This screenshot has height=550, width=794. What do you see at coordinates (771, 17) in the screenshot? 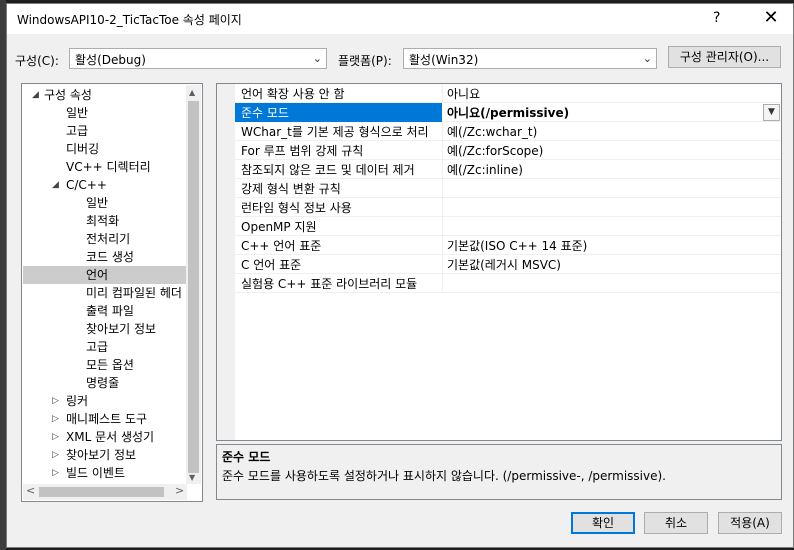
I see `close-button: ✕` at bounding box center [771, 17].